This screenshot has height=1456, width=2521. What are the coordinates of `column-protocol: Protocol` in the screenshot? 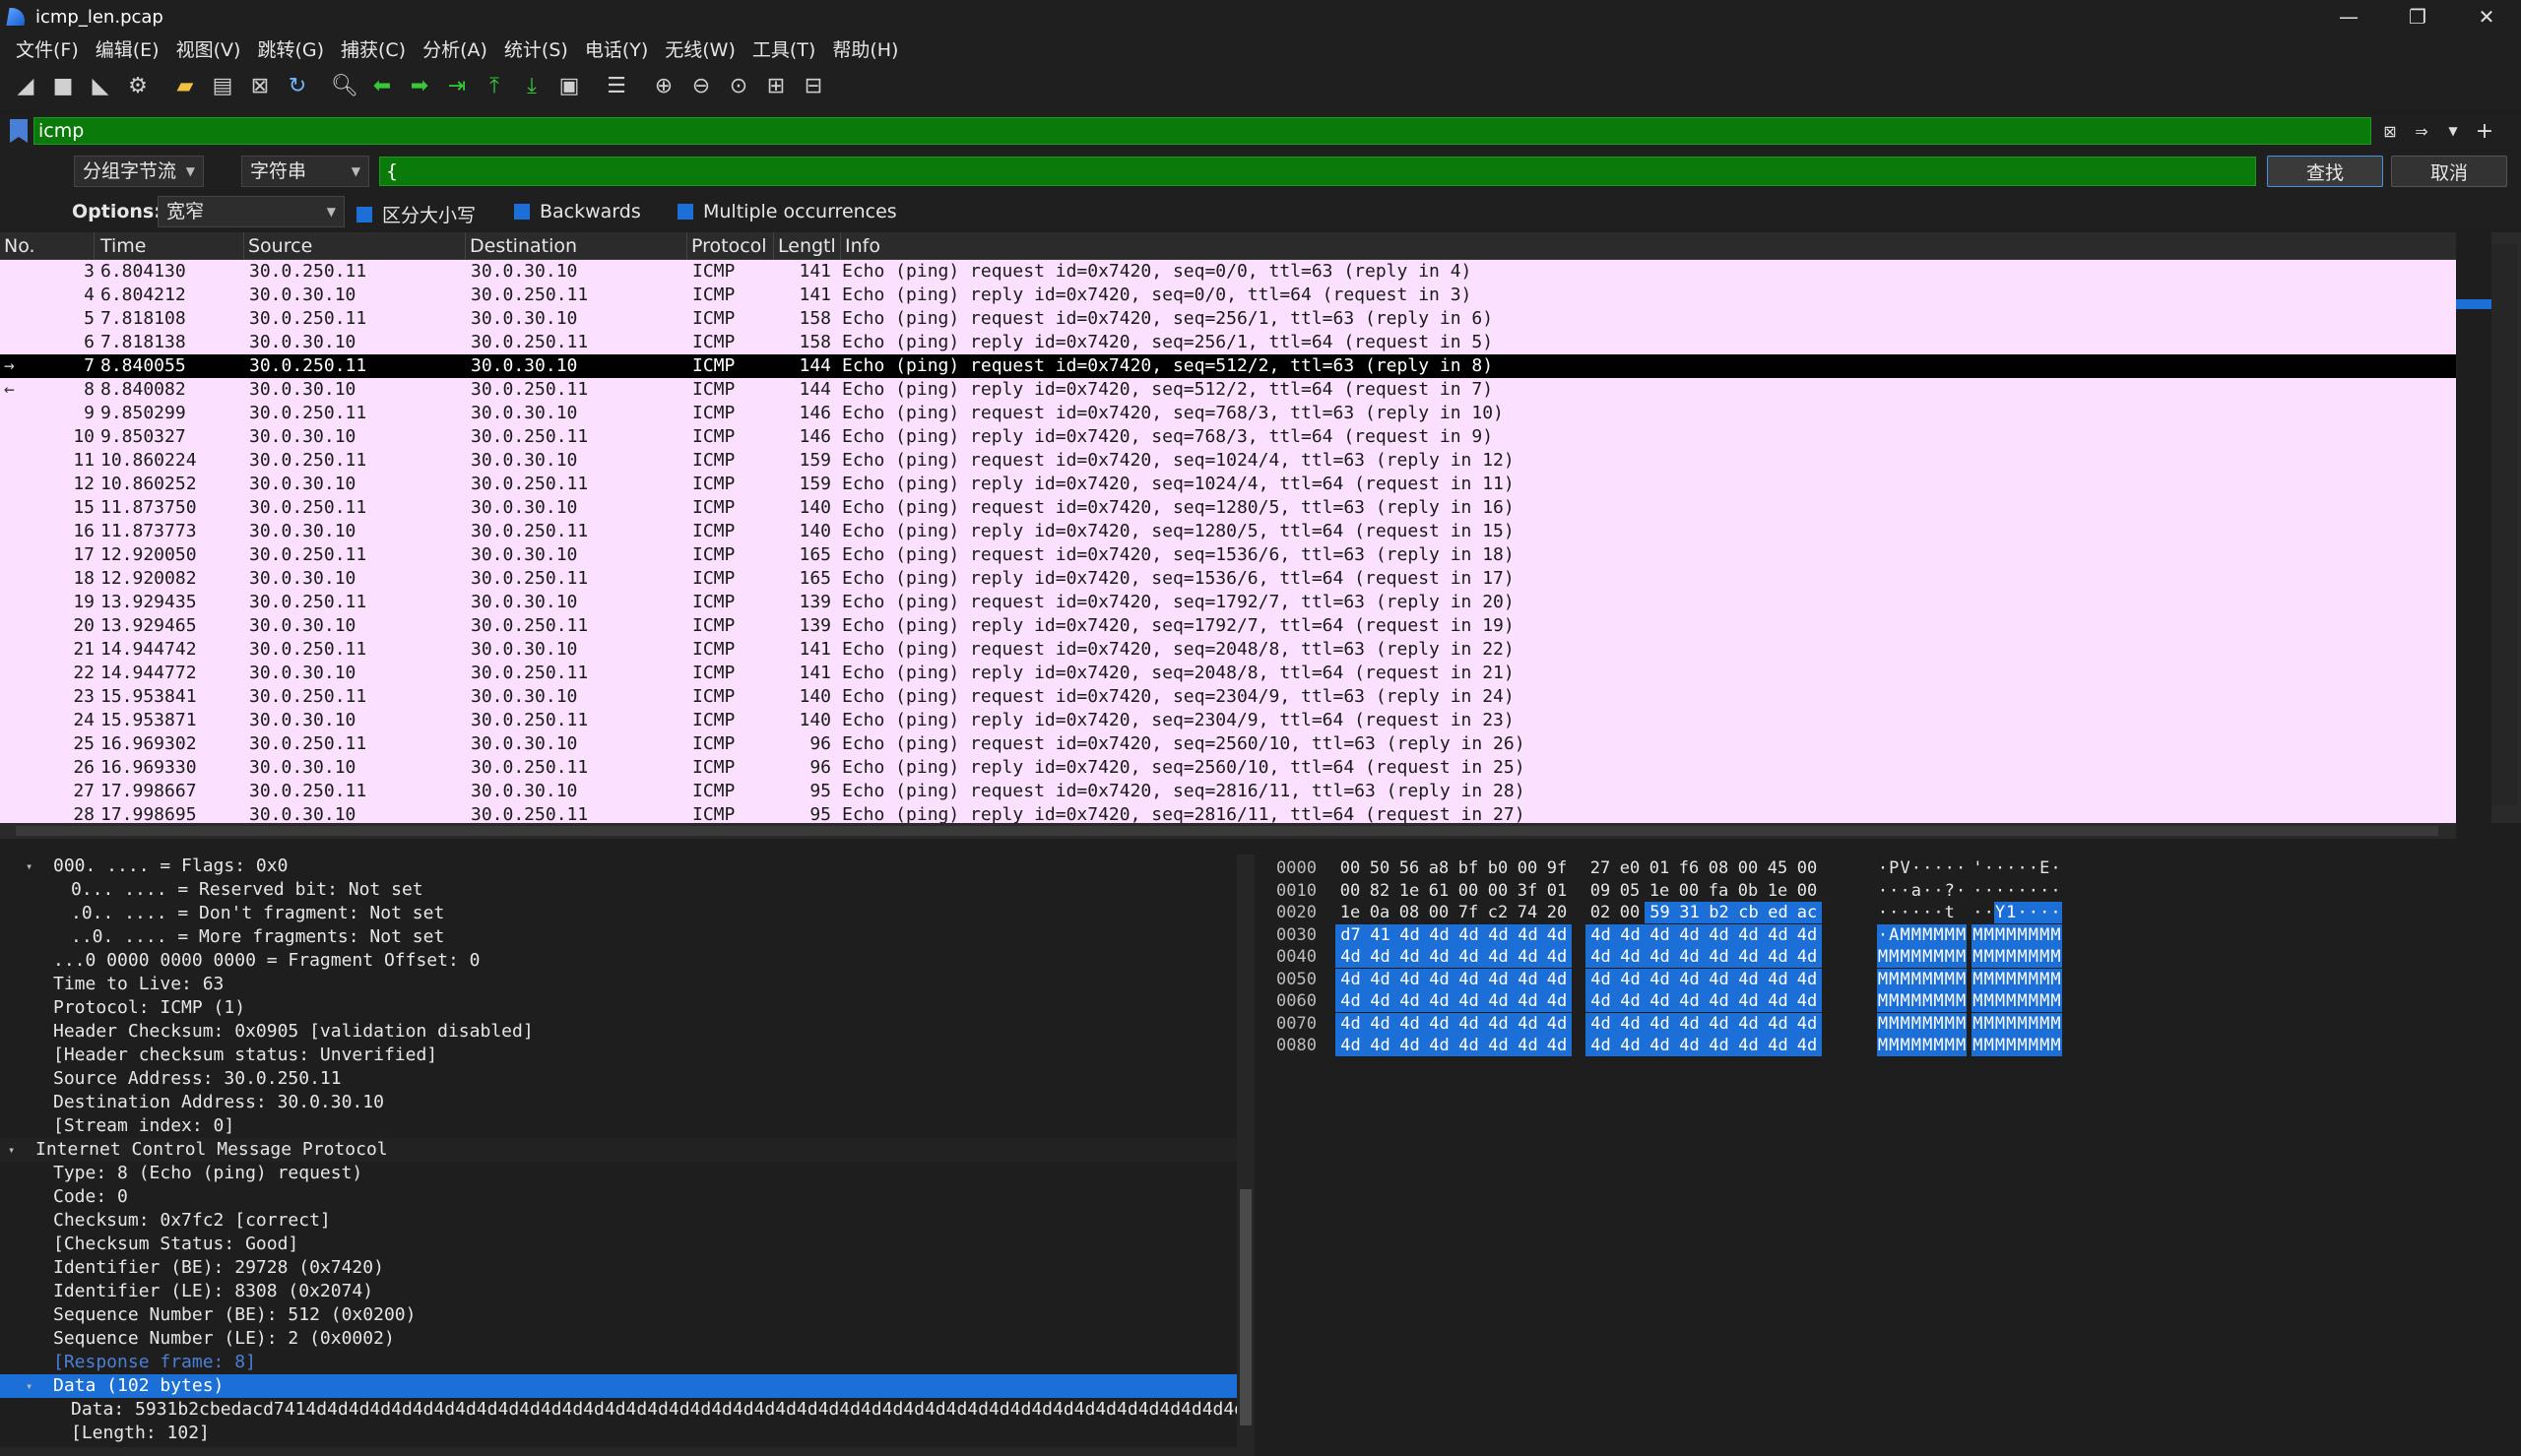 It's located at (730, 246).